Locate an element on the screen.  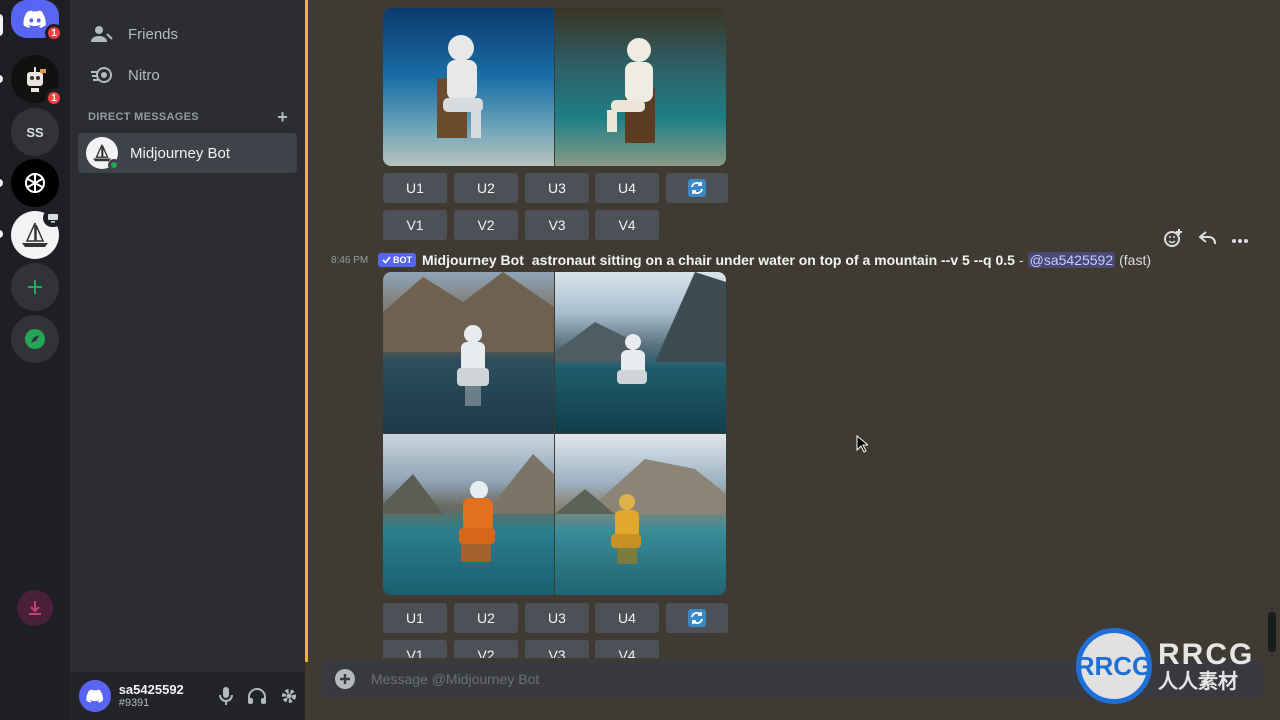
reply-icon is located at coordinates (1207, 237).